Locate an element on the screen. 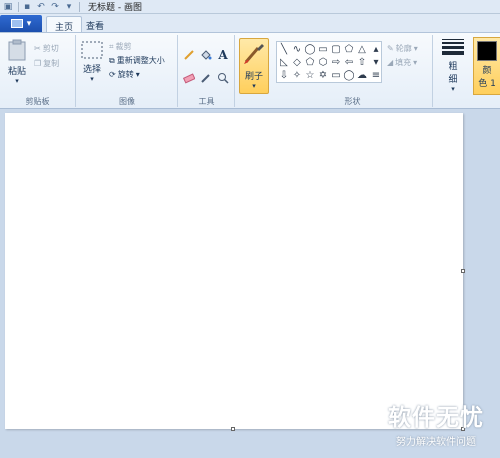 The height and width of the screenshot is (458, 500). oval-callout-shape-icon: ◯ is located at coordinates (349, 75).